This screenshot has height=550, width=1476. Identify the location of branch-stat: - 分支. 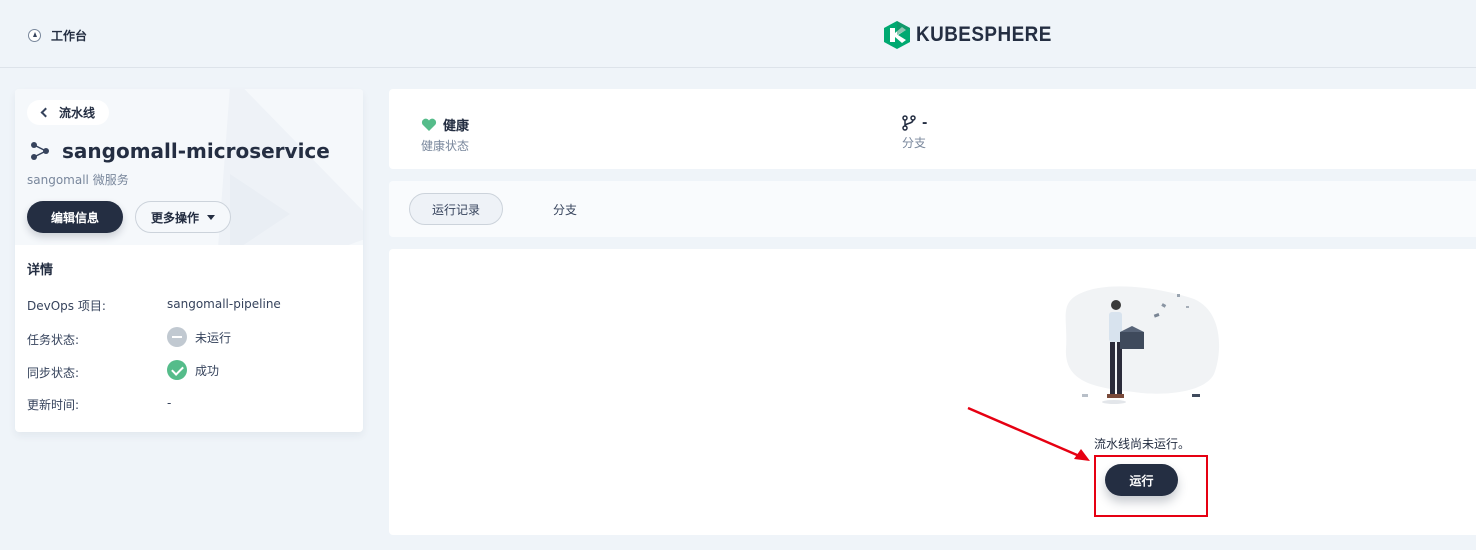
(914, 133).